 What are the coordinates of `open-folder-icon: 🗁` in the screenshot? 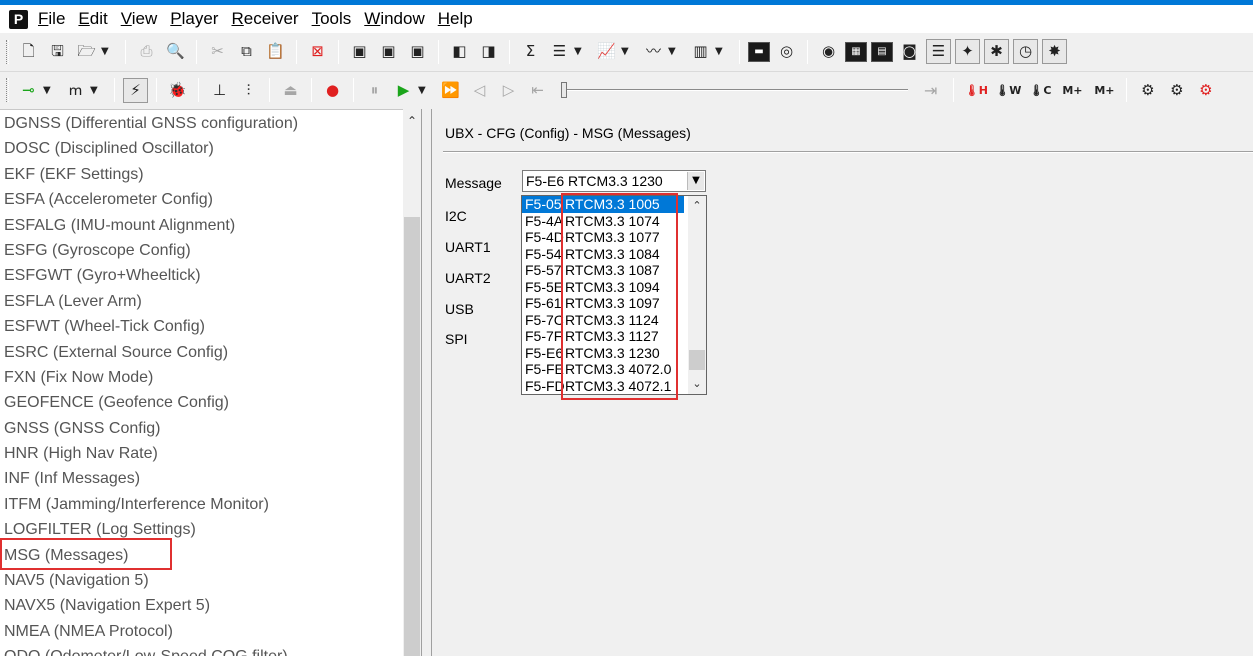 It's located at (86, 51).